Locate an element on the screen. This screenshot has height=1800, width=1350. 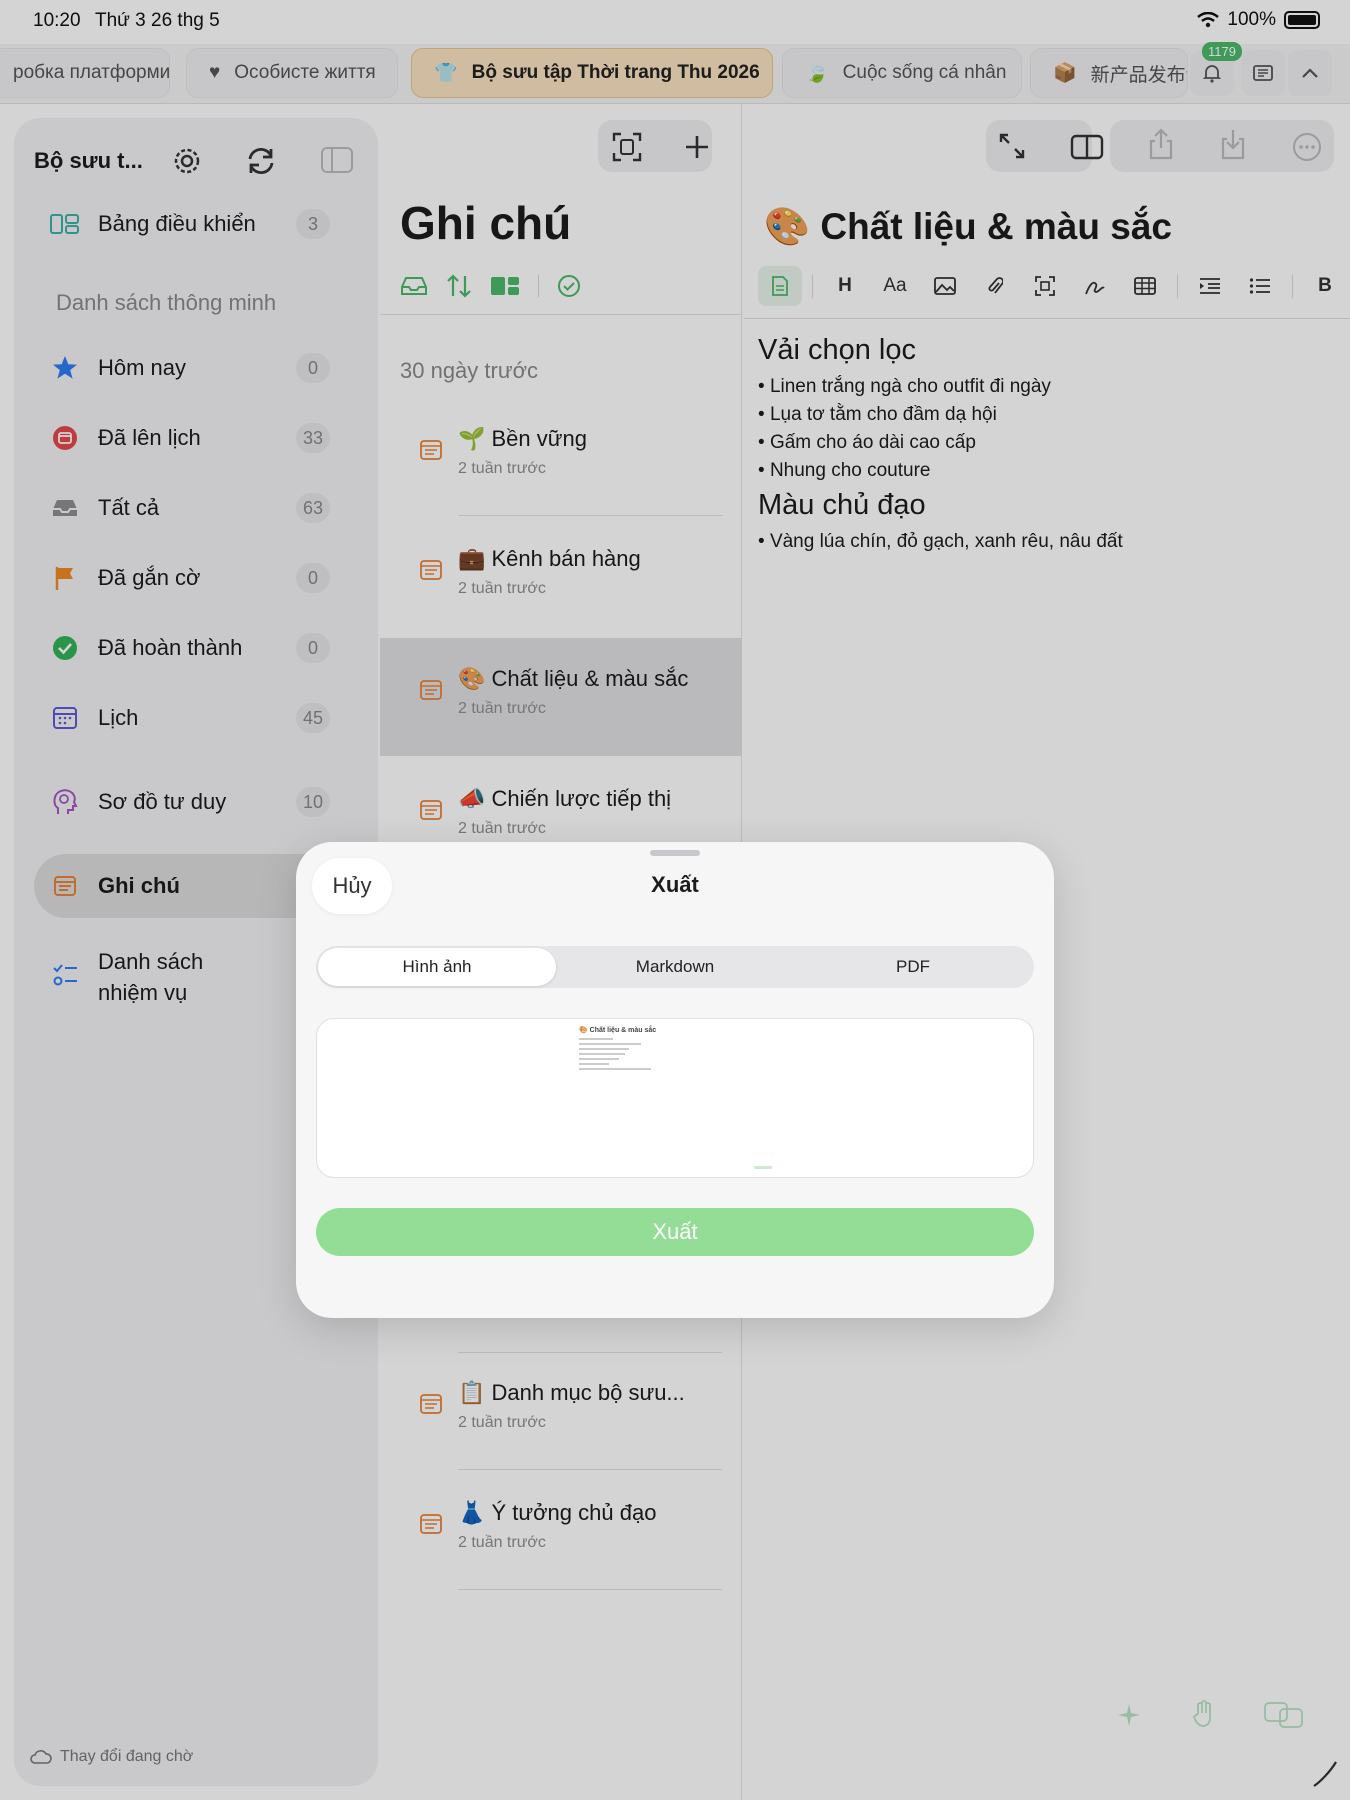
format-option-markdown: Markdown is located at coordinates (675, 967).